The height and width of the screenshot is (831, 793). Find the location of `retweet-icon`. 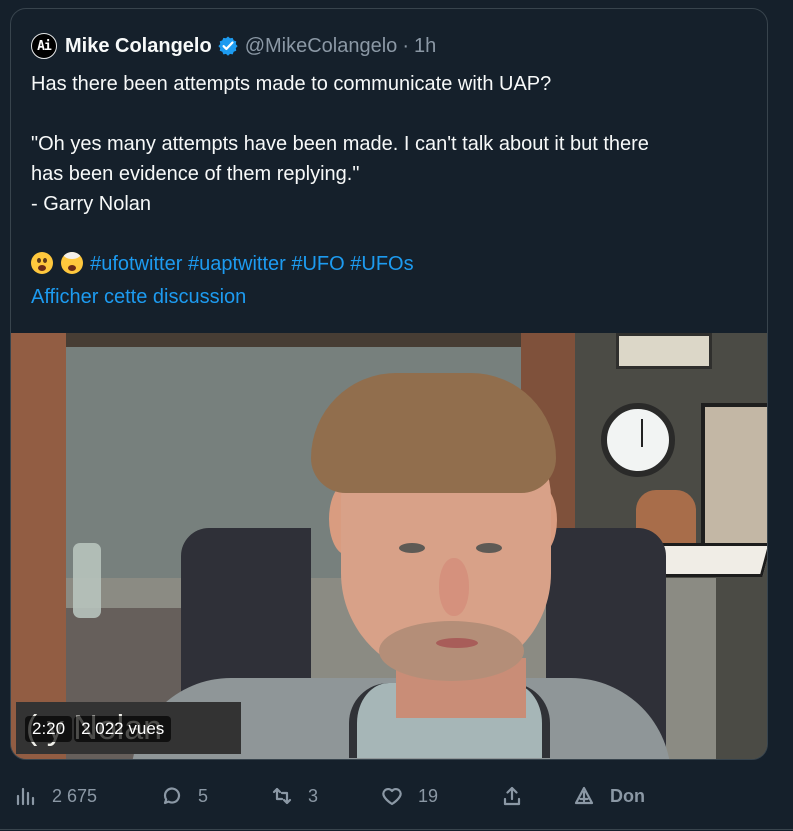

retweet-icon is located at coordinates (282, 796).